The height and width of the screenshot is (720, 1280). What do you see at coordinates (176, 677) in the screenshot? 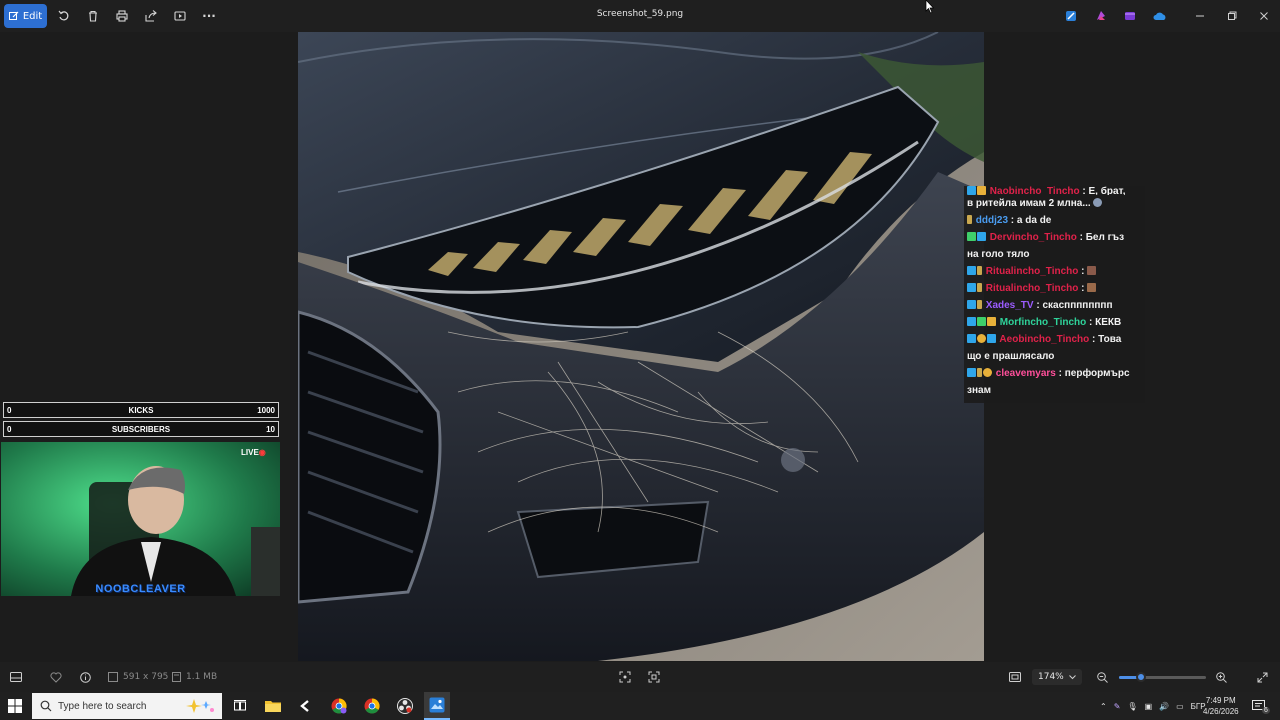
I see `storage-icon` at bounding box center [176, 677].